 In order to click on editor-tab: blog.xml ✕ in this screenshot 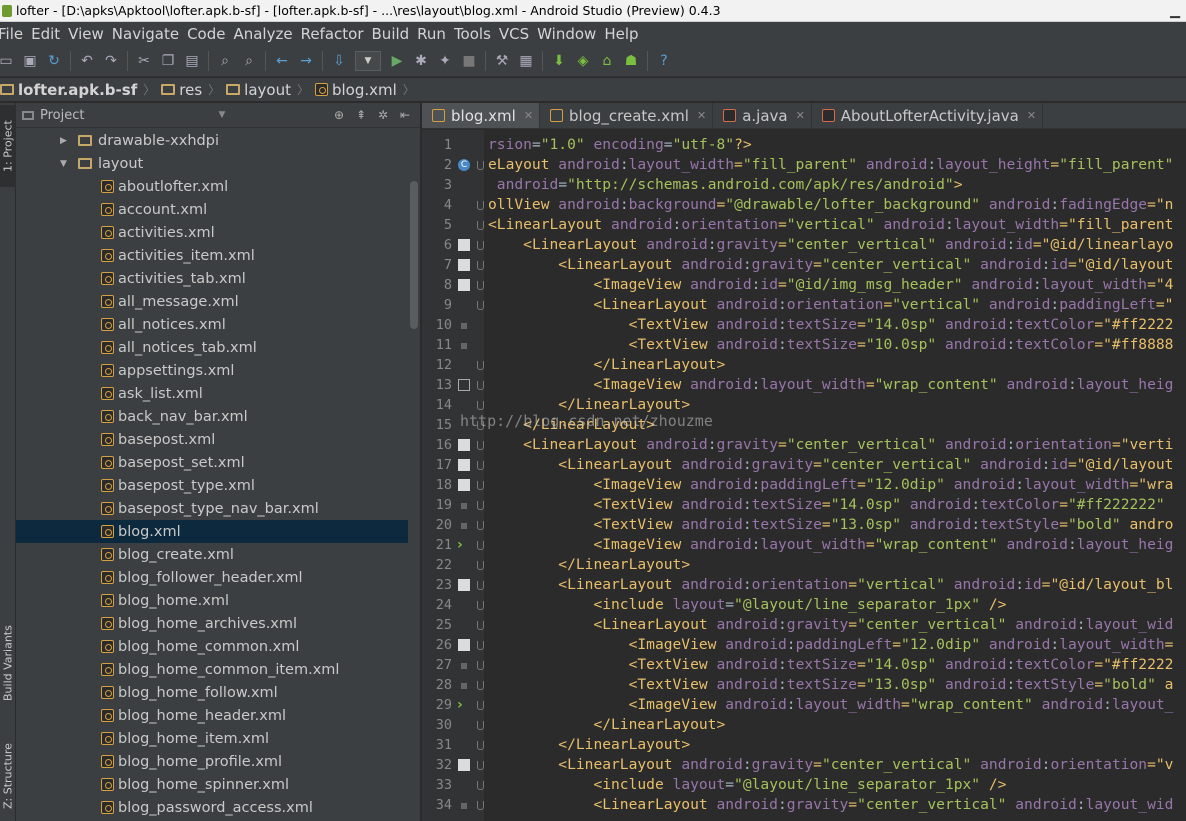, I will do `click(481, 115)`.